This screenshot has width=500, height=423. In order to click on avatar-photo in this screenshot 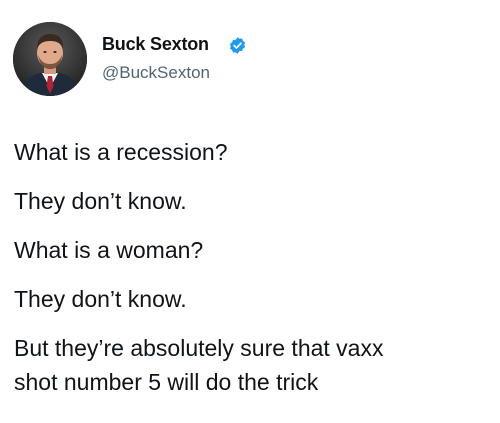, I will do `click(50, 59)`.